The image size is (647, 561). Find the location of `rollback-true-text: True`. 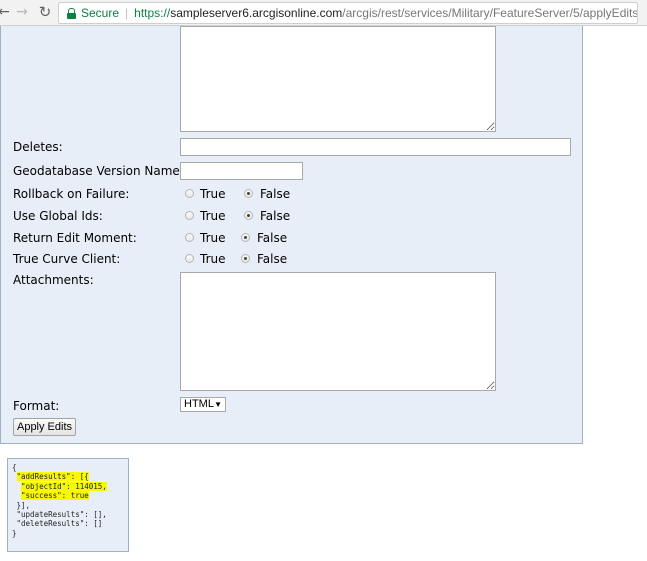

rollback-true-text: True is located at coordinates (213, 194).